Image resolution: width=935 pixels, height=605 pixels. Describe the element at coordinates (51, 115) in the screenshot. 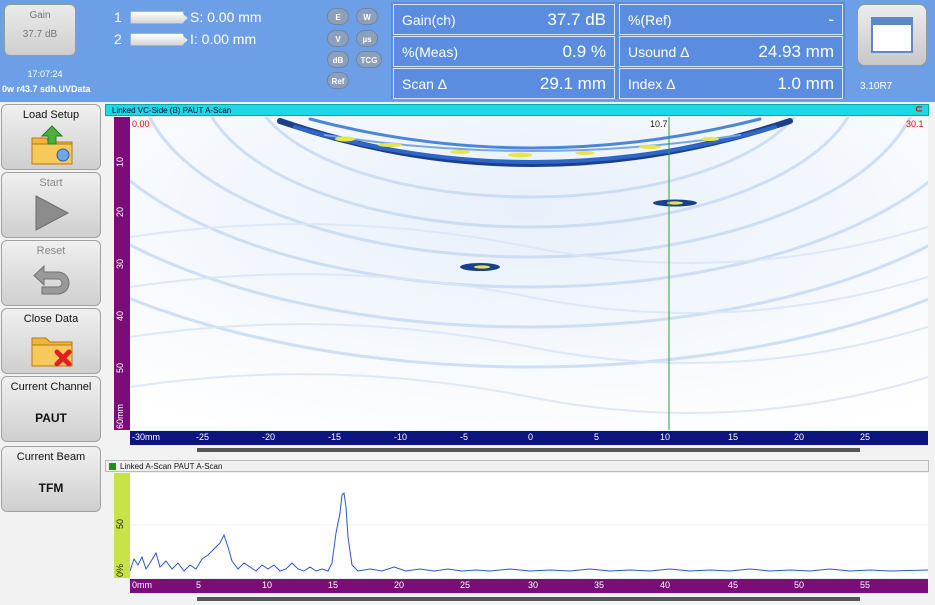

I see `load-setup-label: Load Setup` at that location.